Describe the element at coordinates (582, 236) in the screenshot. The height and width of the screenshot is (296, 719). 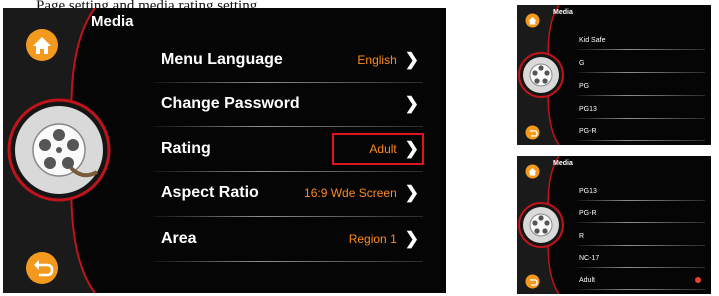
I see `option-label: R` at that location.